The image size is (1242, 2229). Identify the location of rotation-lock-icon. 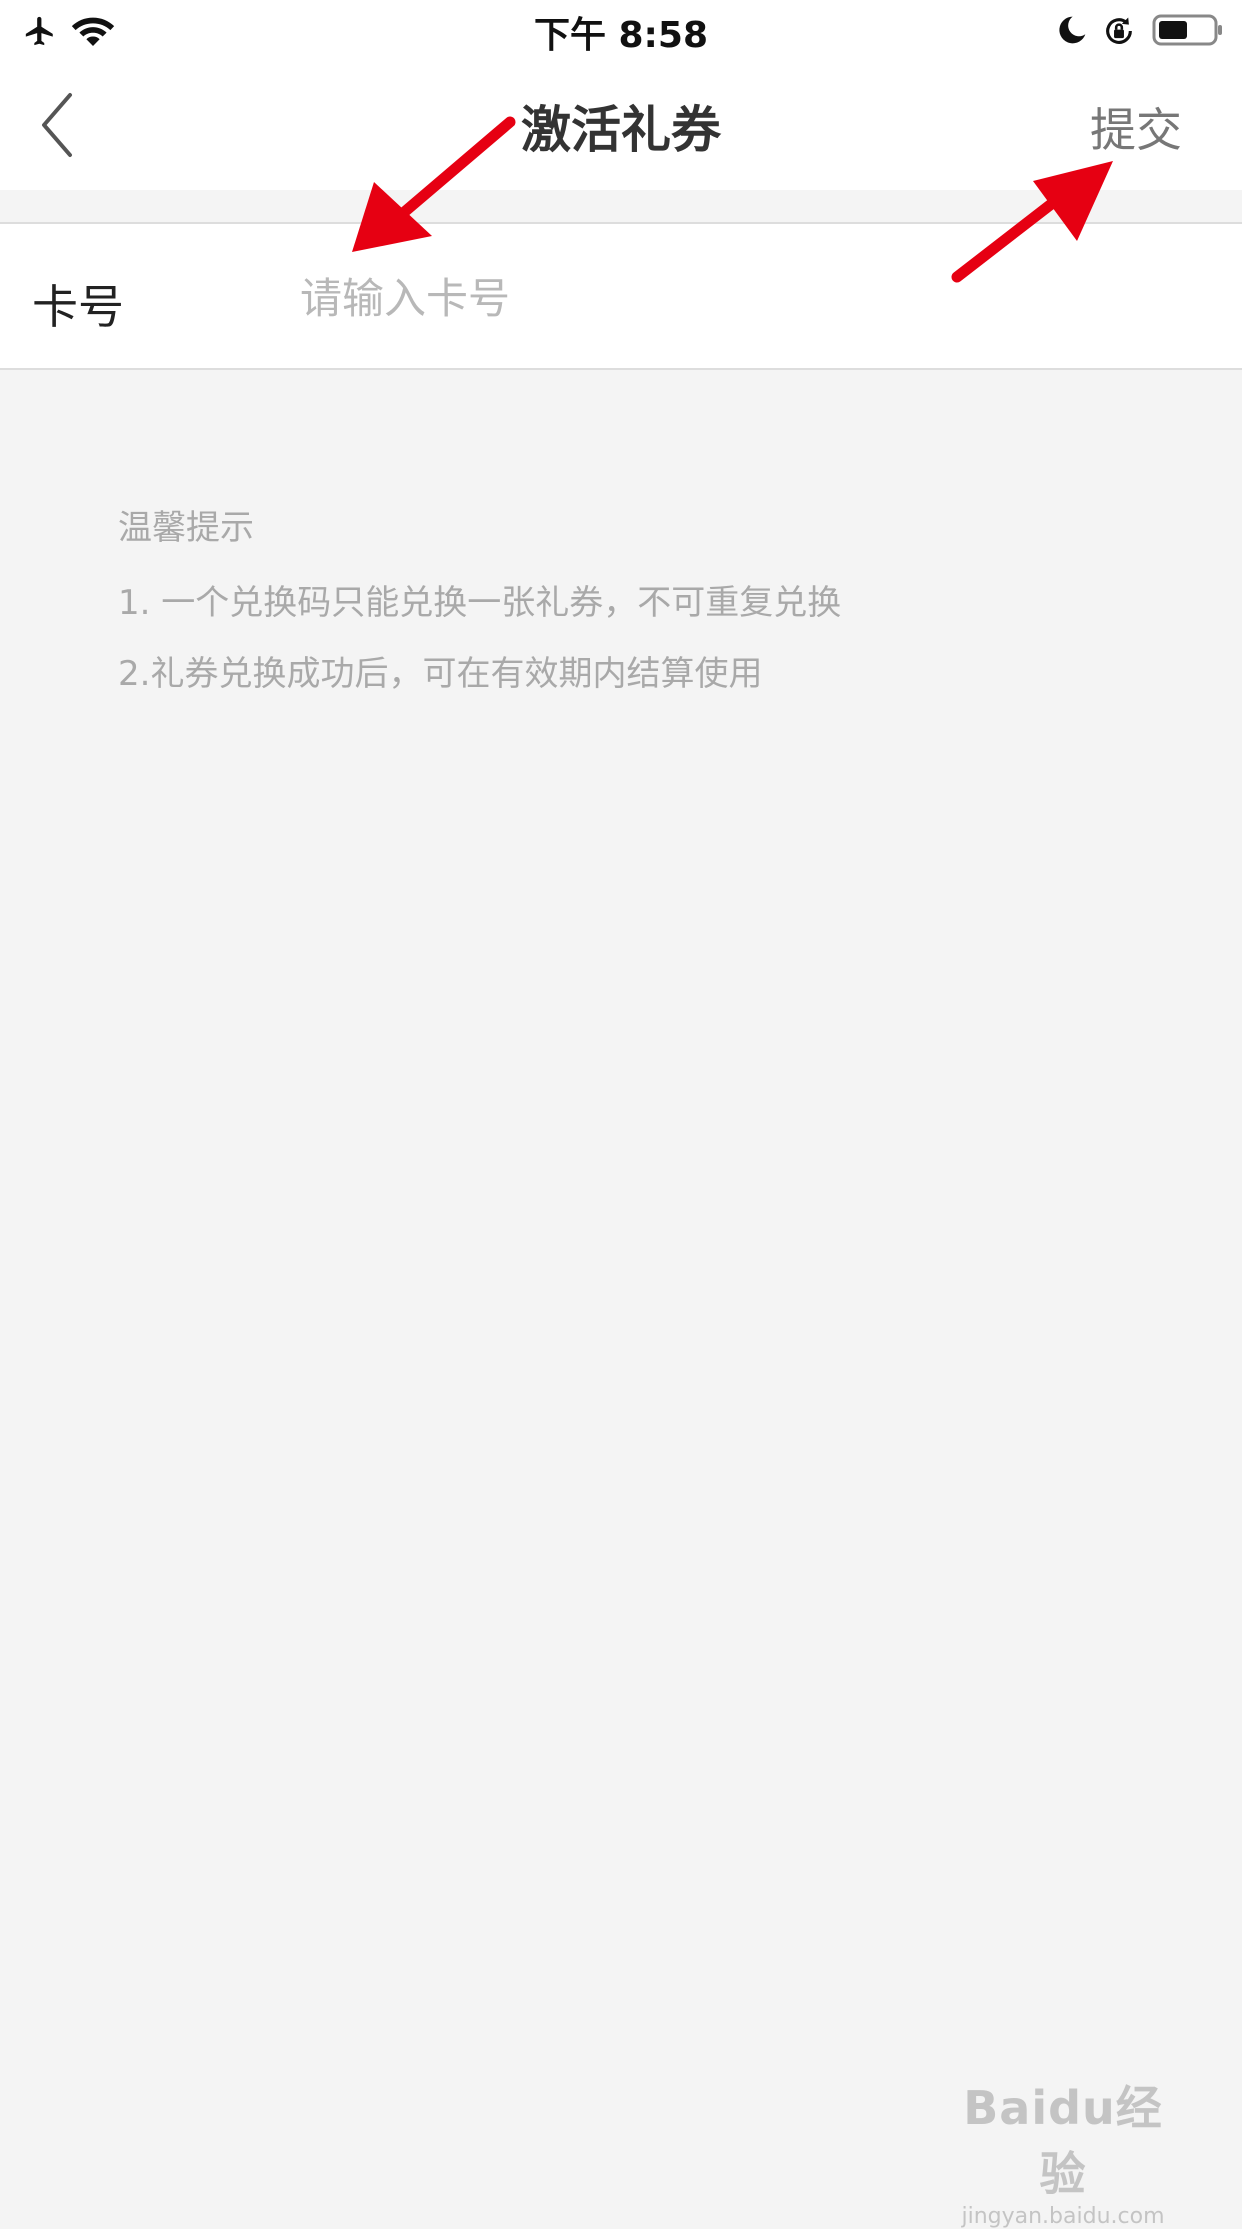
(1119, 30).